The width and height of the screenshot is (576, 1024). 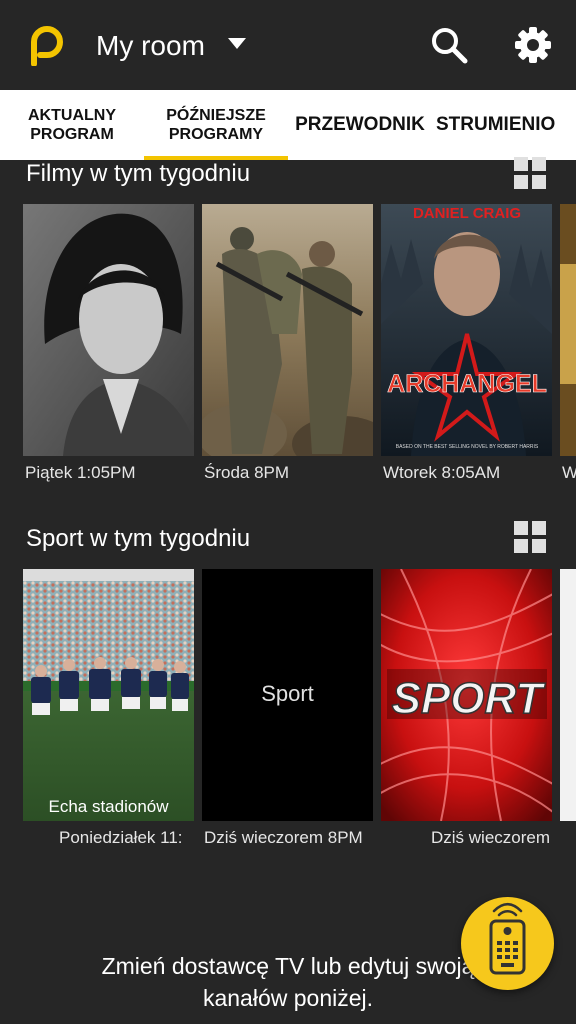 What do you see at coordinates (288, 45) in the screenshot?
I see `top-bar: My room` at bounding box center [288, 45].